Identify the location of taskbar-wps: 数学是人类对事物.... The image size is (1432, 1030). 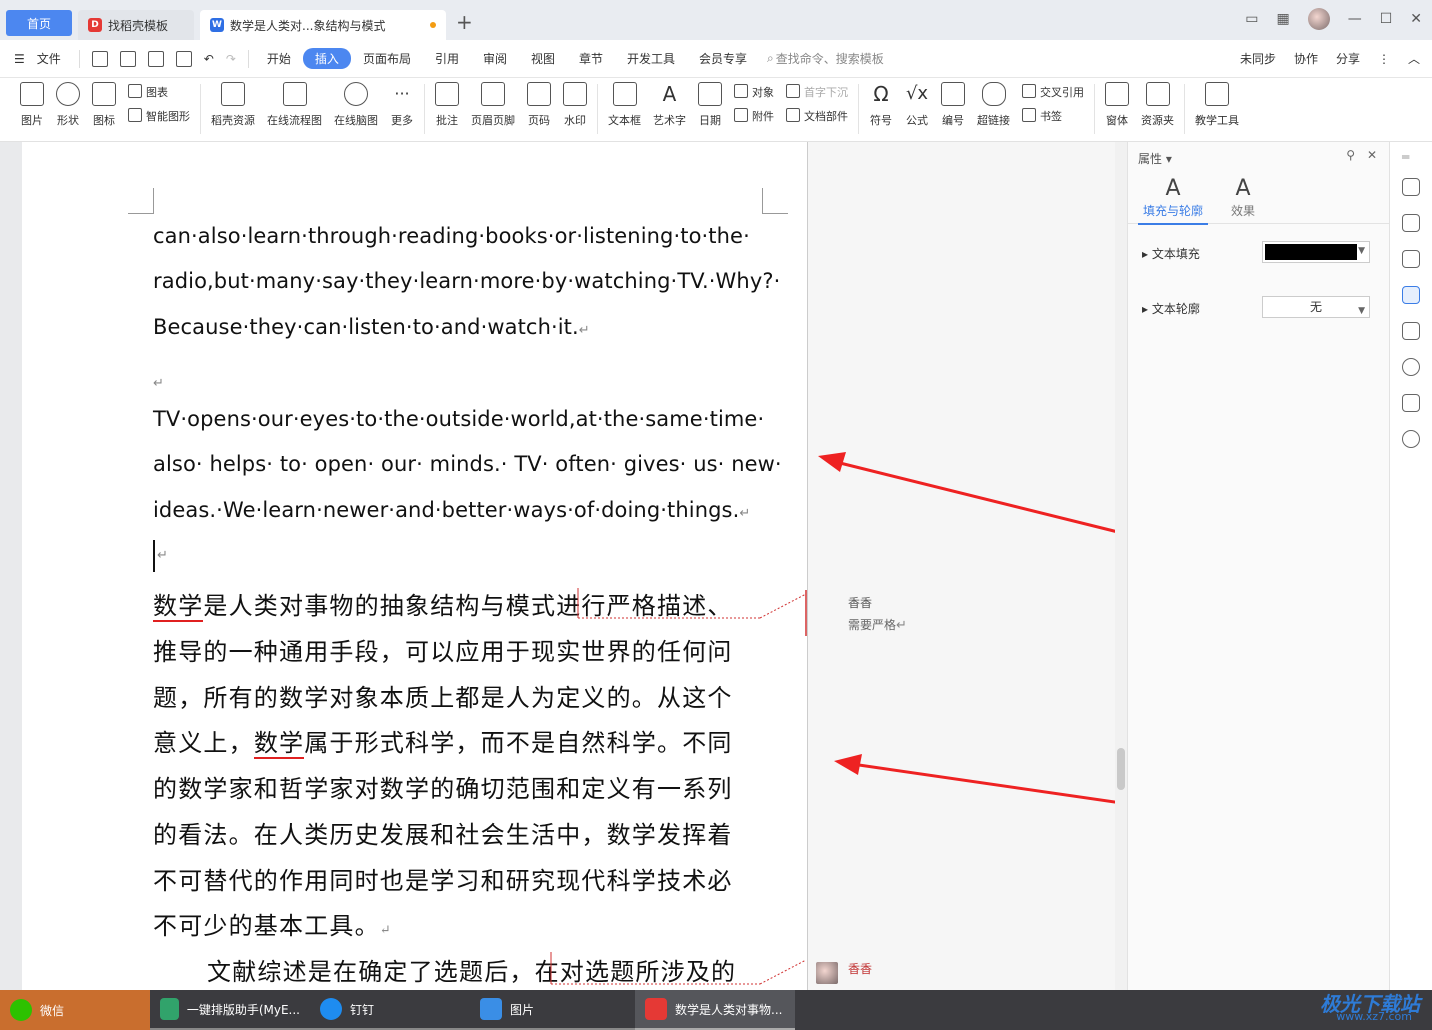
(715, 1010).